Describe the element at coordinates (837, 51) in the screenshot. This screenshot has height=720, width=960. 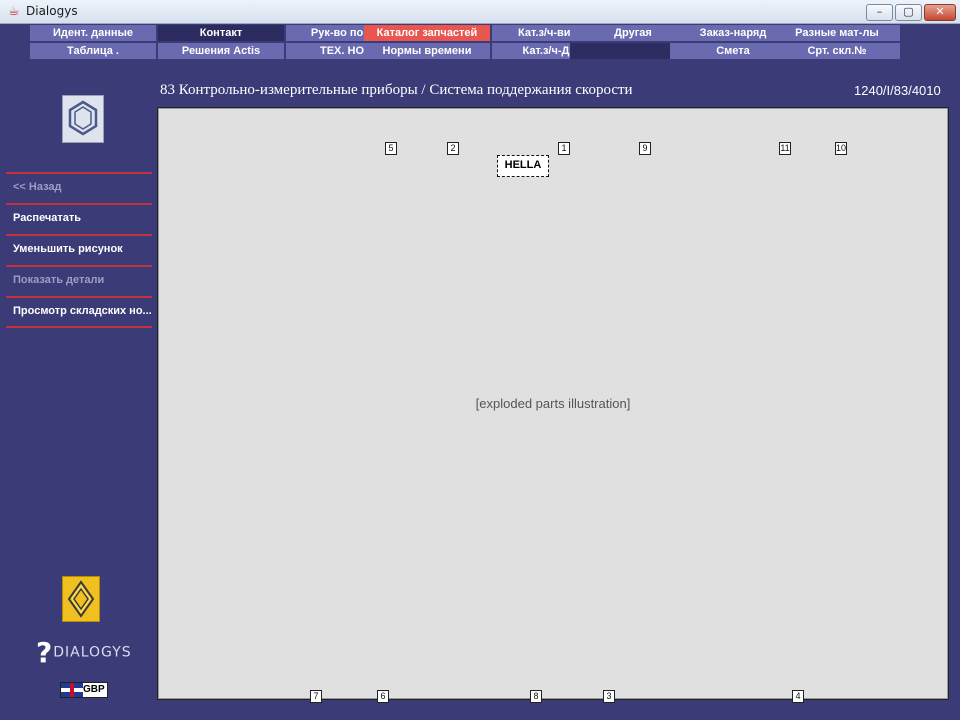
I see `nav-stock-number: Срт. скл.№` at that location.